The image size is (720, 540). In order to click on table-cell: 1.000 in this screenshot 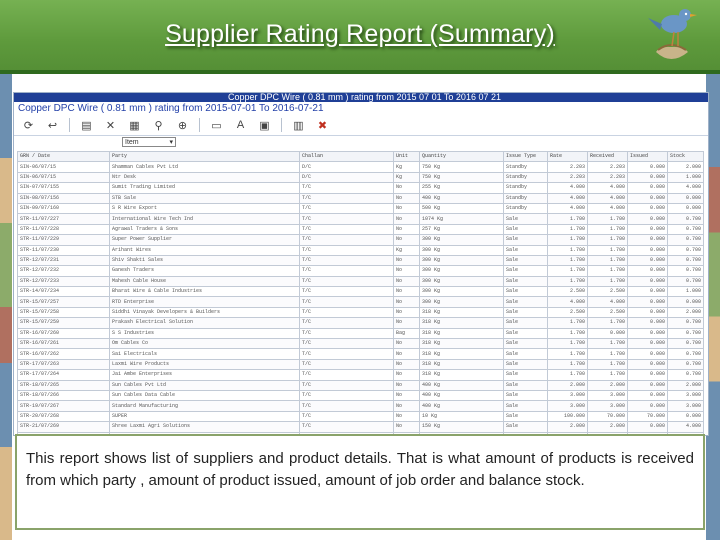, I will do `click(685, 292)`.